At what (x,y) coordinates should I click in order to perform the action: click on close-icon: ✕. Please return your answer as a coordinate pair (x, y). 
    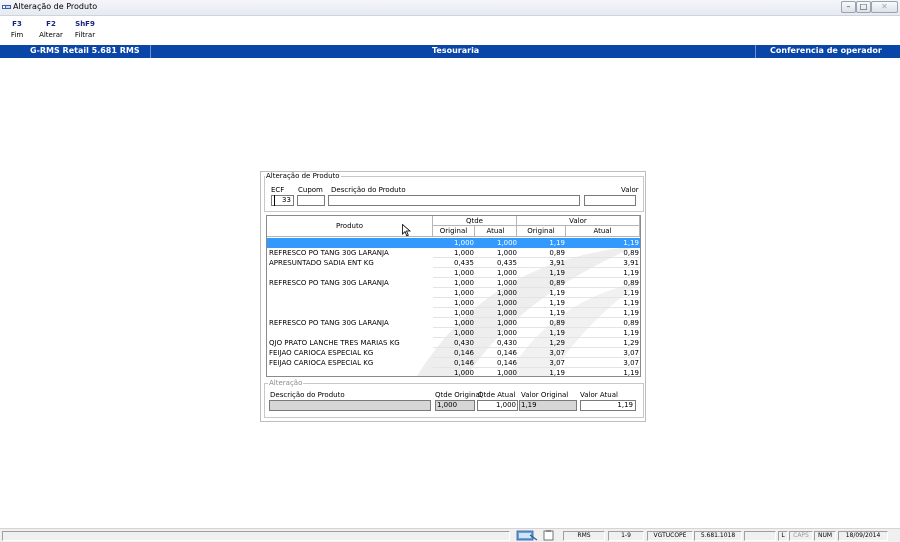
    Looking at the image, I should click on (884, 6).